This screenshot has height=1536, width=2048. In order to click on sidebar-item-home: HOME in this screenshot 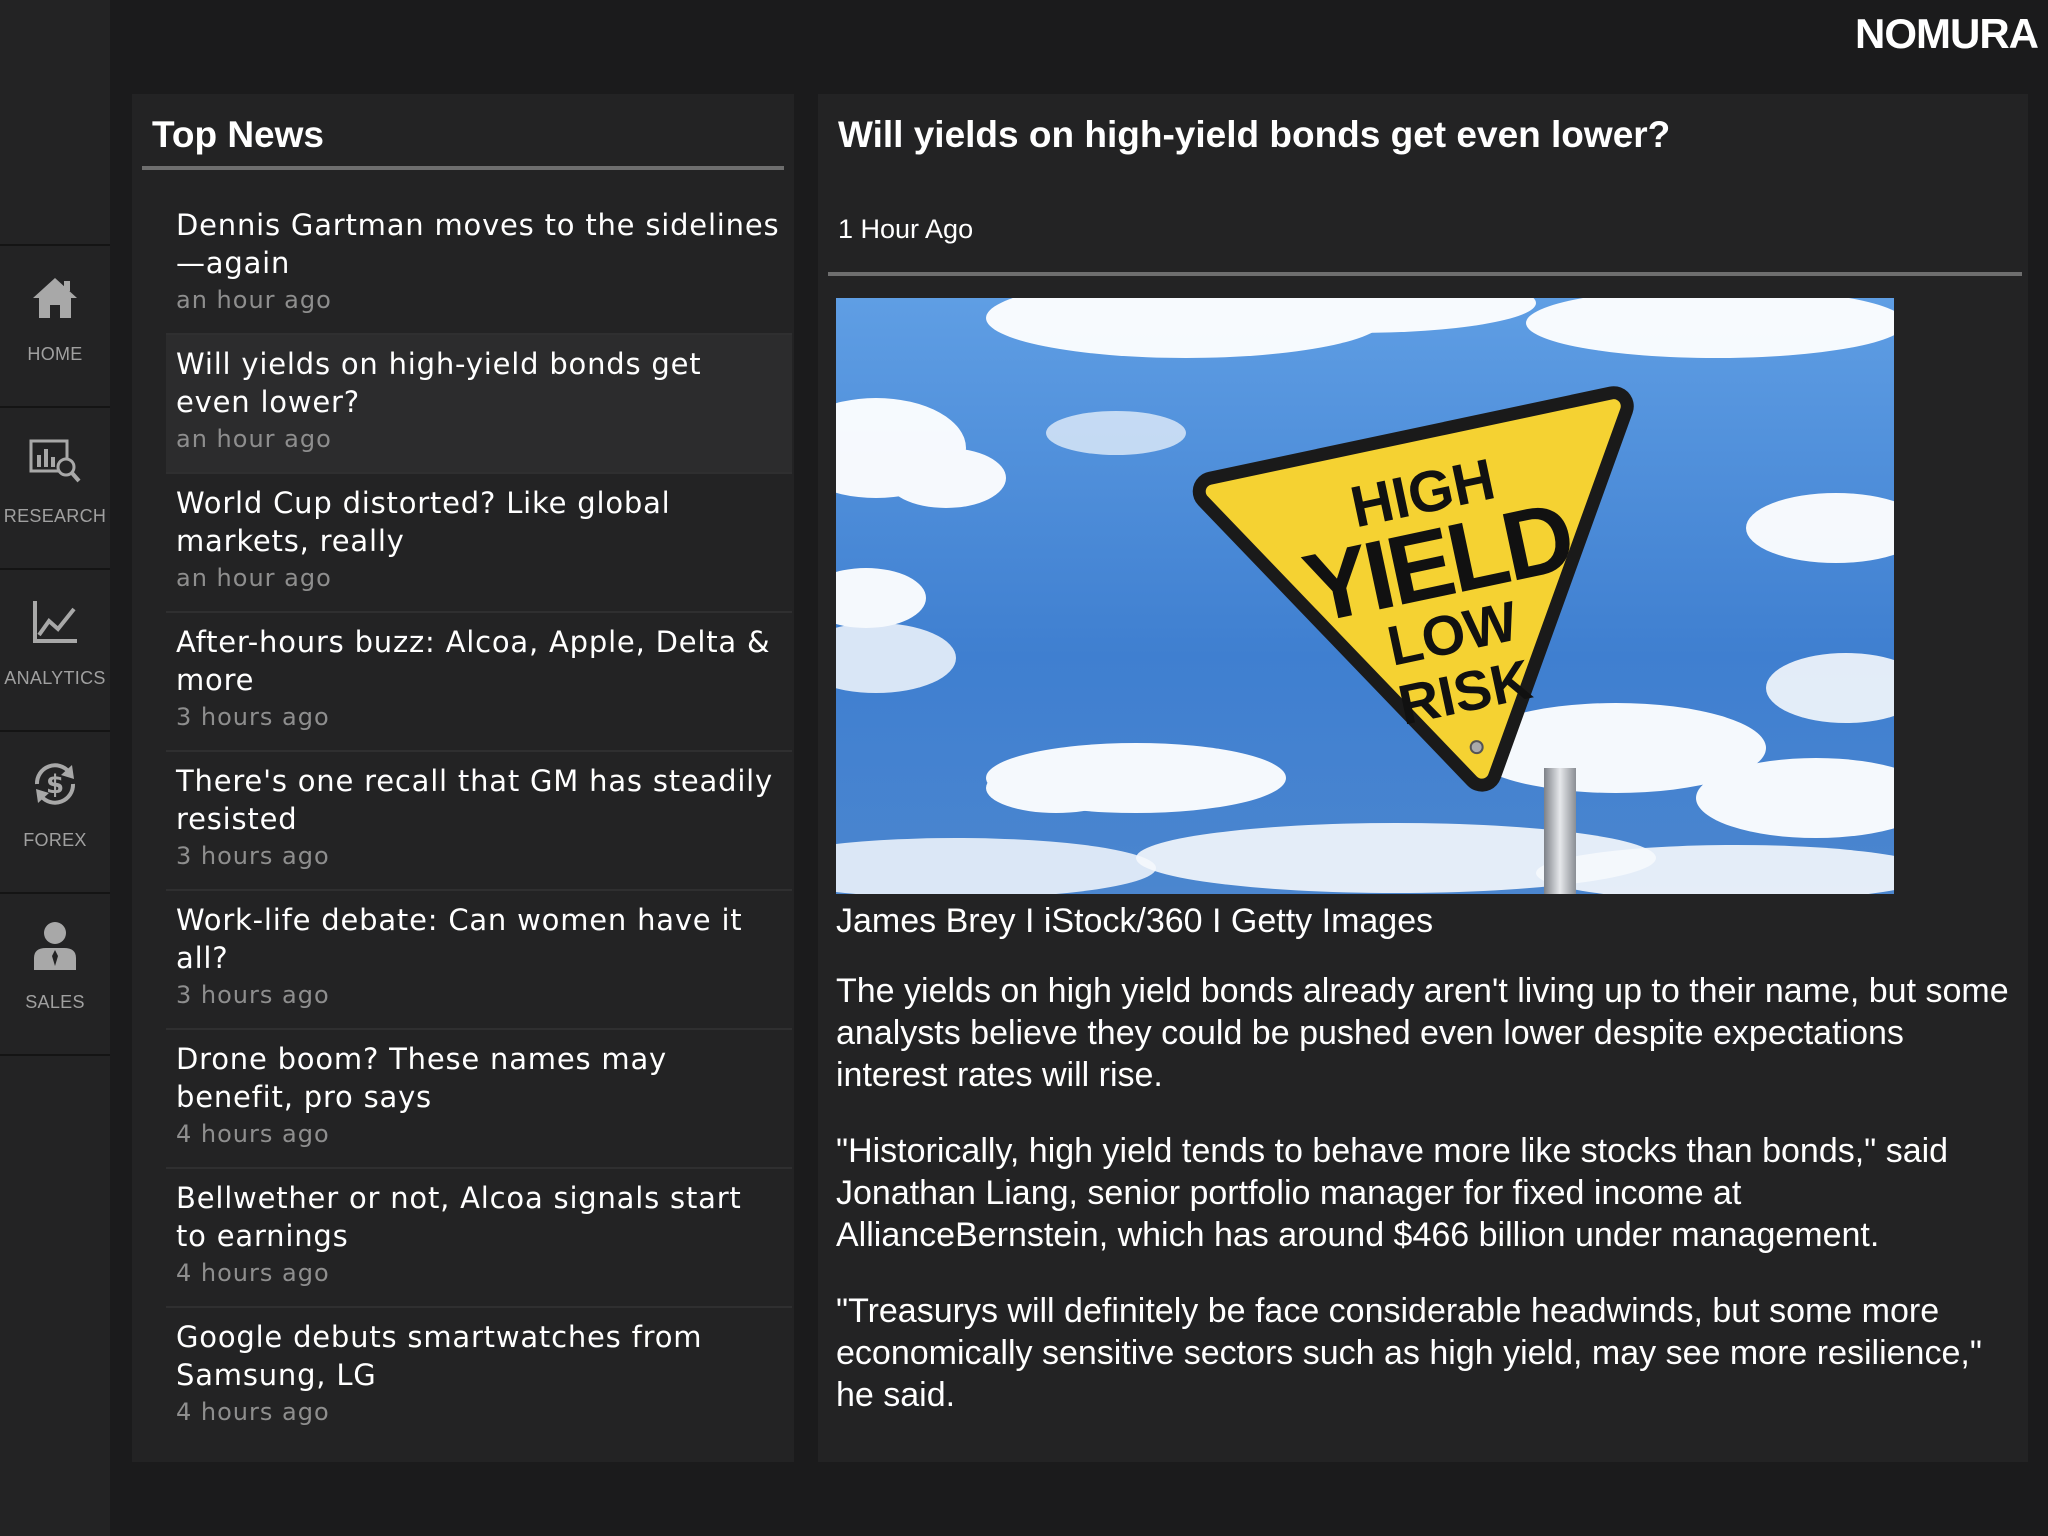, I will do `click(55, 327)`.